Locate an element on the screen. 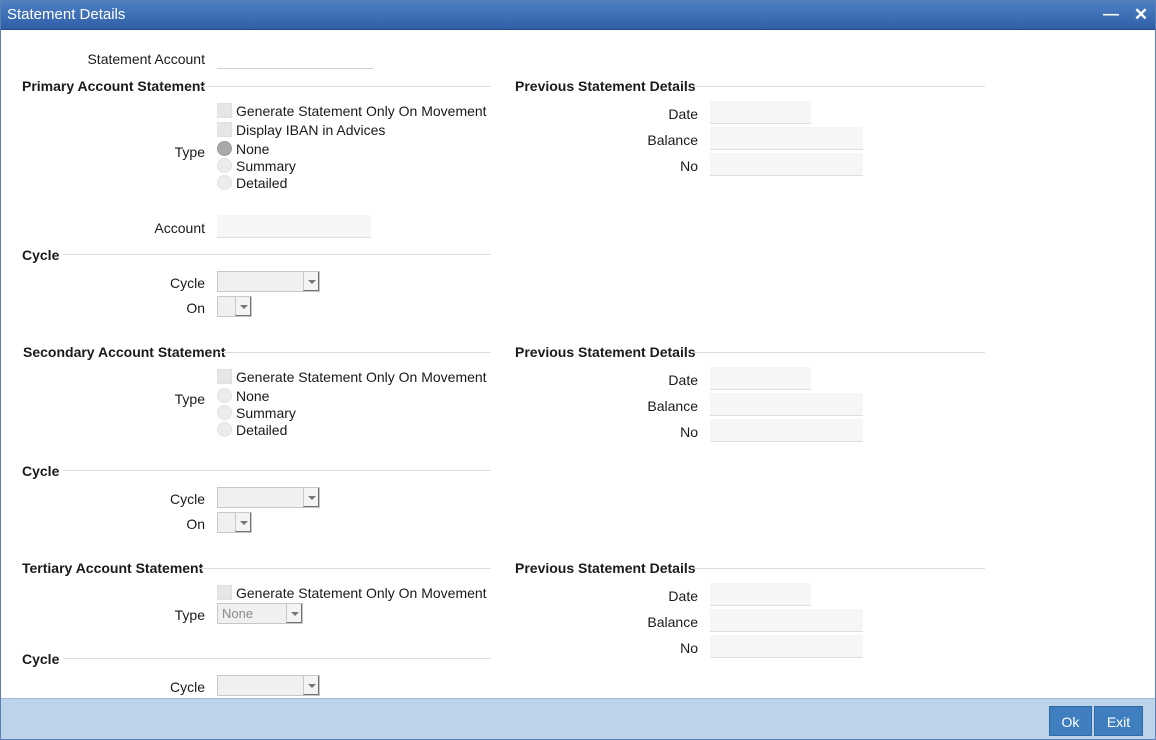 The image size is (1156, 740). primary-prev-no-label: No is located at coordinates (689, 166).